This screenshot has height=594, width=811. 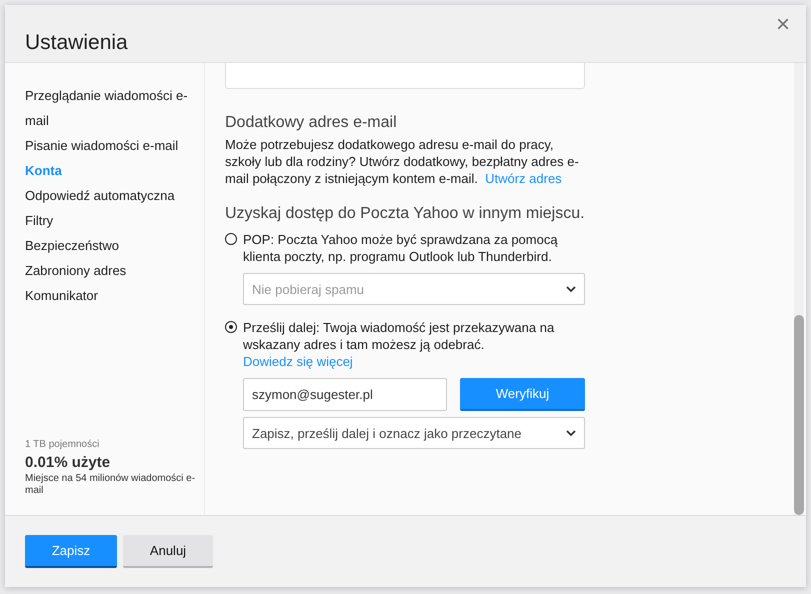 What do you see at coordinates (783, 25) in the screenshot?
I see `close-button: ×` at bounding box center [783, 25].